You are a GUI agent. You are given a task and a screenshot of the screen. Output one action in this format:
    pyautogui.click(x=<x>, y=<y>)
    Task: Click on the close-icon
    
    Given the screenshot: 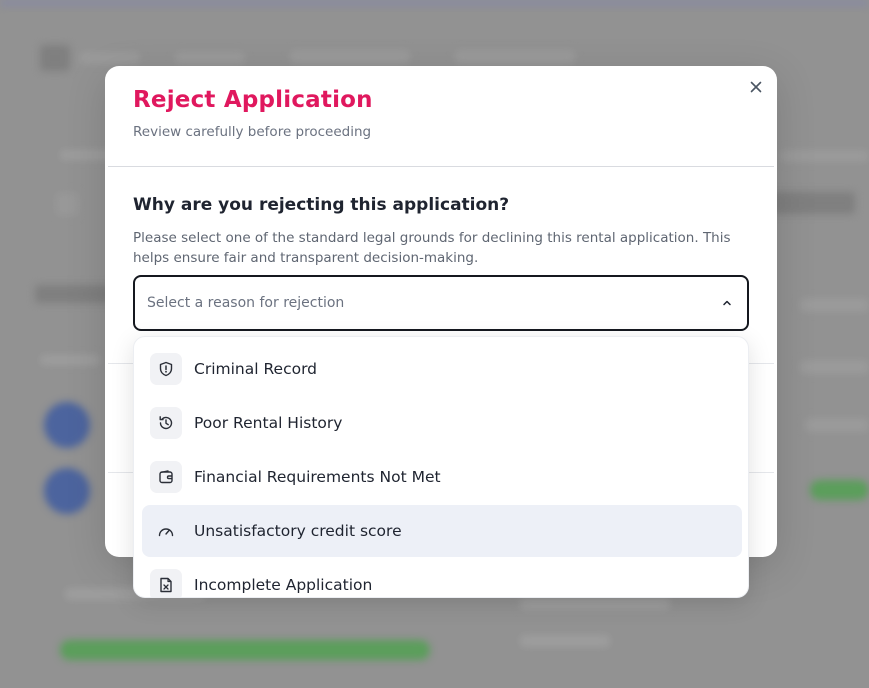 What is the action you would take?
    pyautogui.click(x=756, y=87)
    